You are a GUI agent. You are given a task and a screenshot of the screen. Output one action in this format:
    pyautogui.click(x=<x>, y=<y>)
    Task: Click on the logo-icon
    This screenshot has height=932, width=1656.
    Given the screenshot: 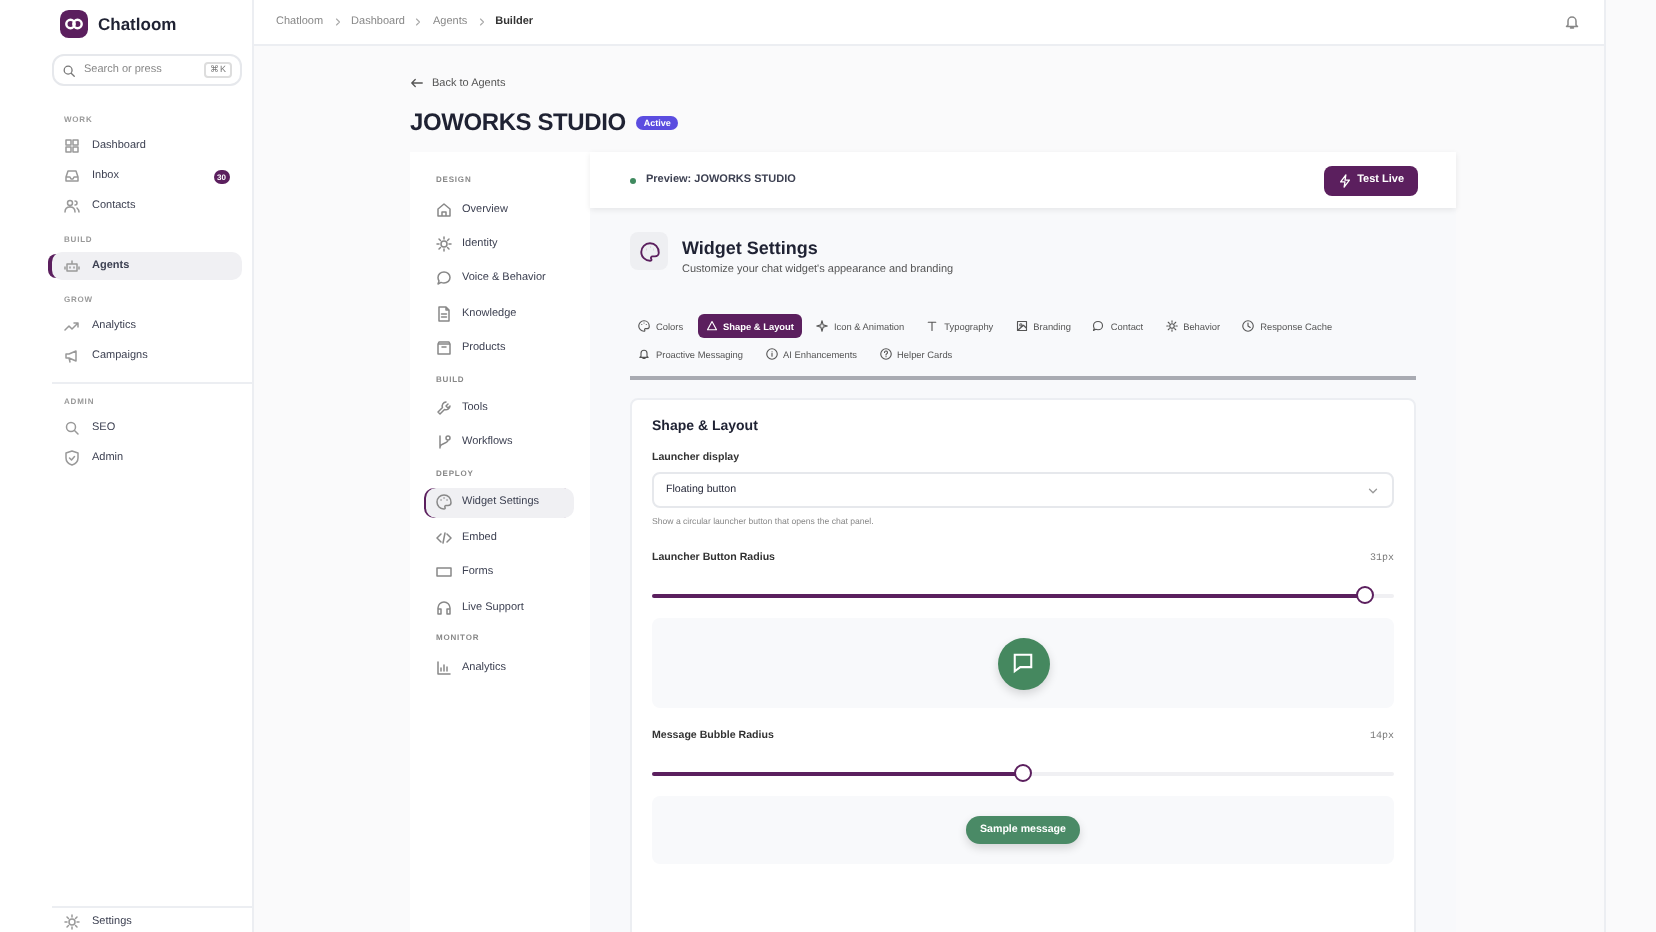 What is the action you would take?
    pyautogui.click(x=74, y=24)
    